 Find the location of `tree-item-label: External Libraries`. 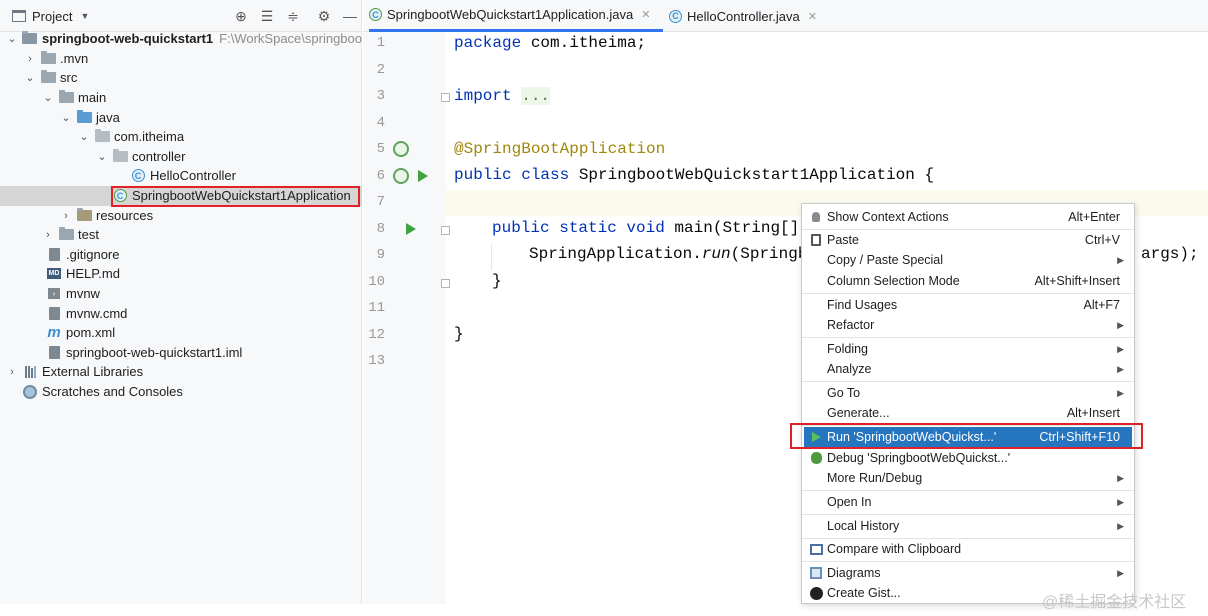

tree-item-label: External Libraries is located at coordinates (93, 372).